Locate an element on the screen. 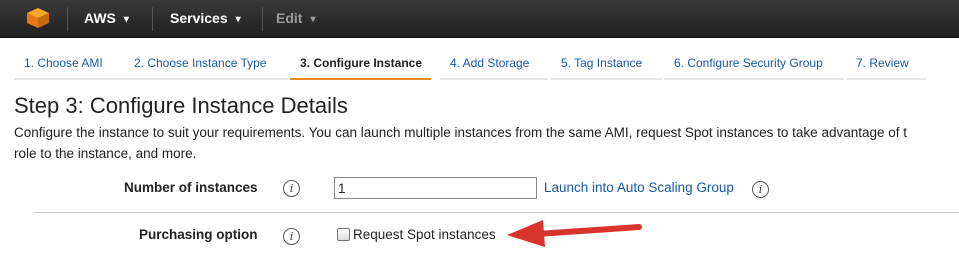  tab-configure-instance: 3. Configure Instance is located at coordinates (360, 65).